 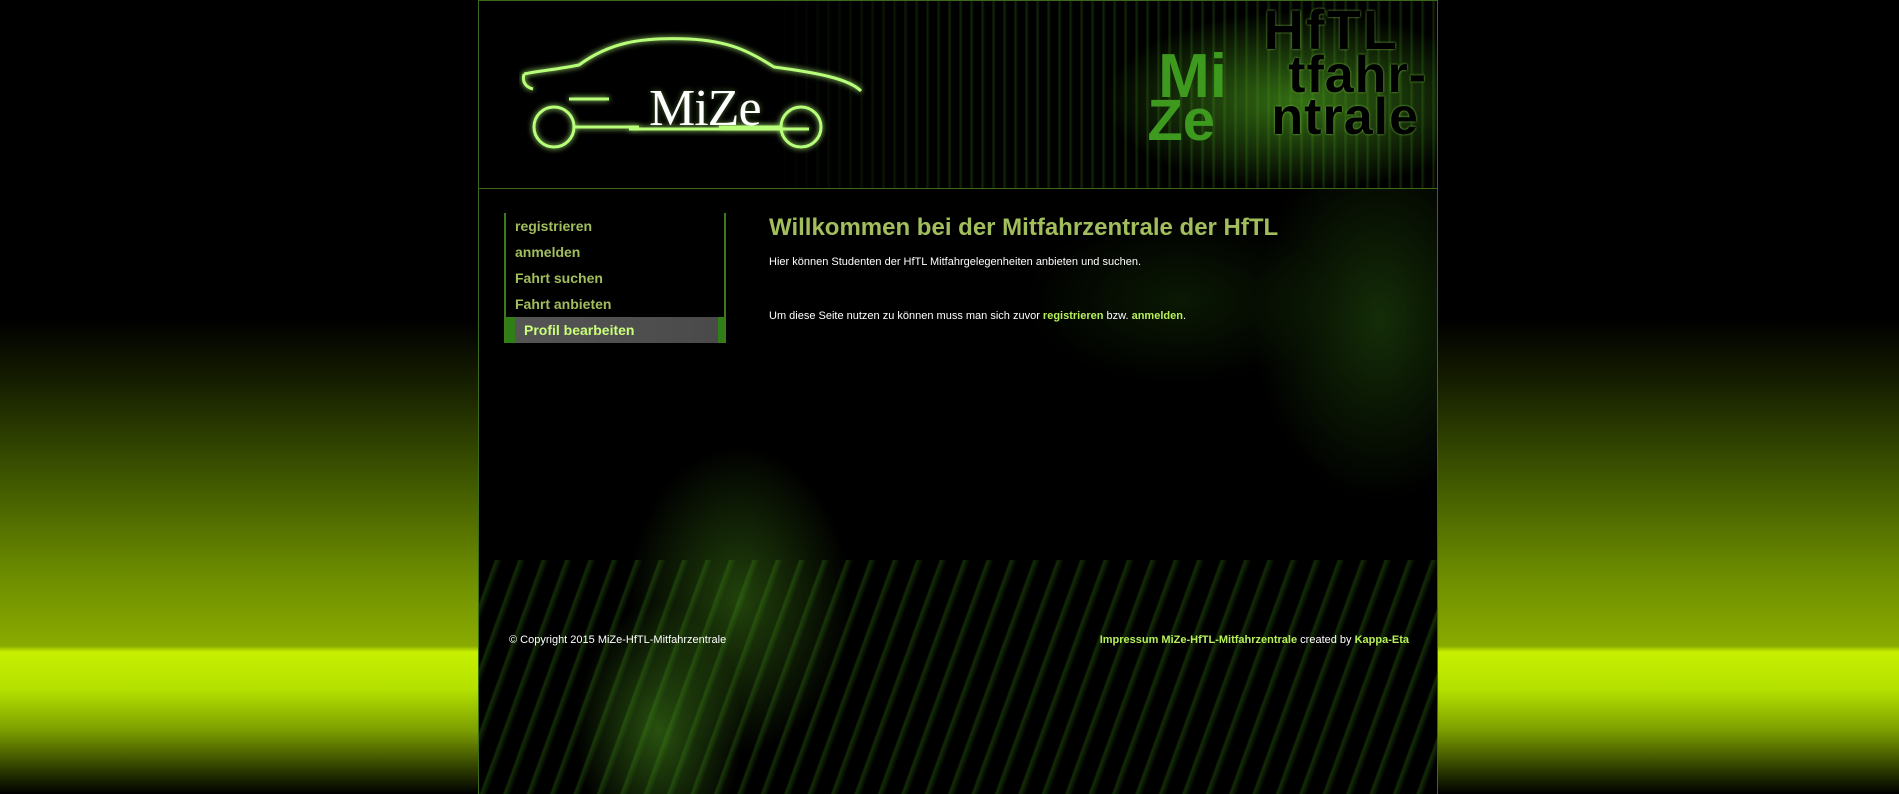 What do you see at coordinates (1326, 640) in the screenshot?
I see `created-by-text: created by` at bounding box center [1326, 640].